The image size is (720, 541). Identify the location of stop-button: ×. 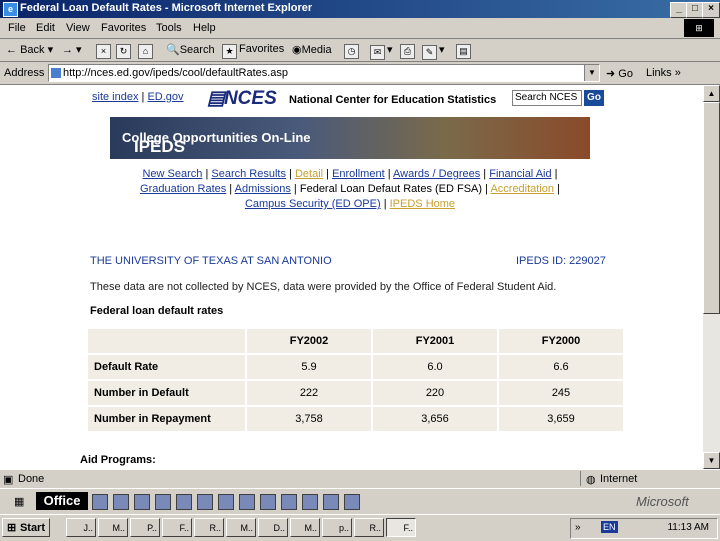
(104, 51).